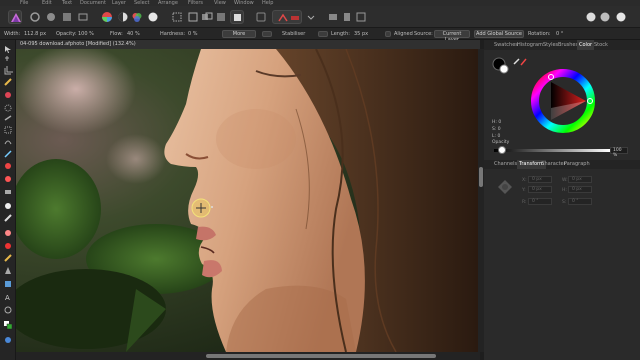  I want to click on rotation-label: Rotation:, so click(539, 34).